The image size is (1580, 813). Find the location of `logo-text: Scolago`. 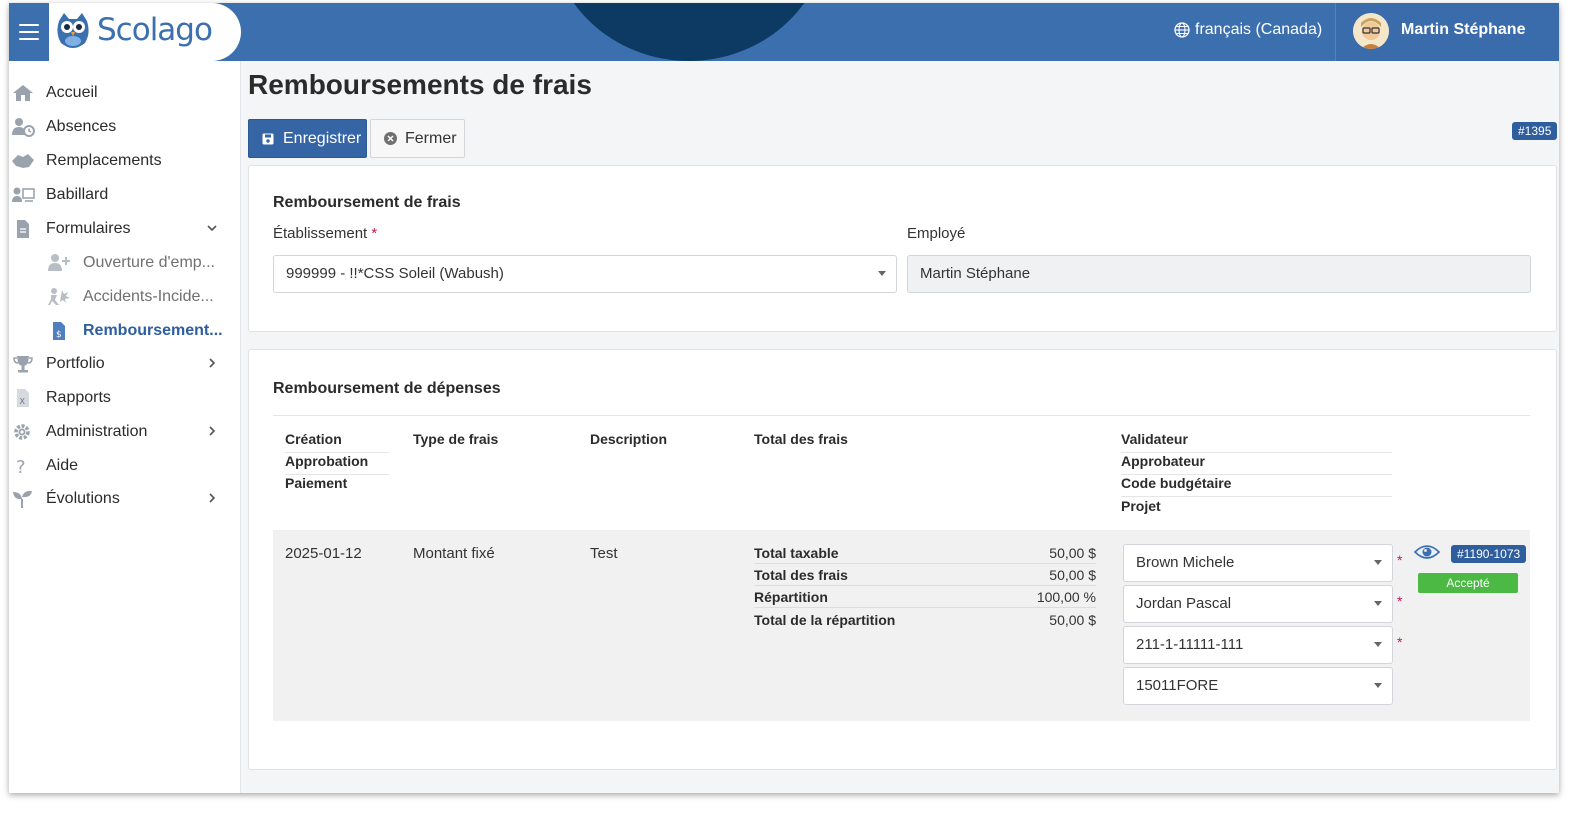

logo-text: Scolago is located at coordinates (155, 30).